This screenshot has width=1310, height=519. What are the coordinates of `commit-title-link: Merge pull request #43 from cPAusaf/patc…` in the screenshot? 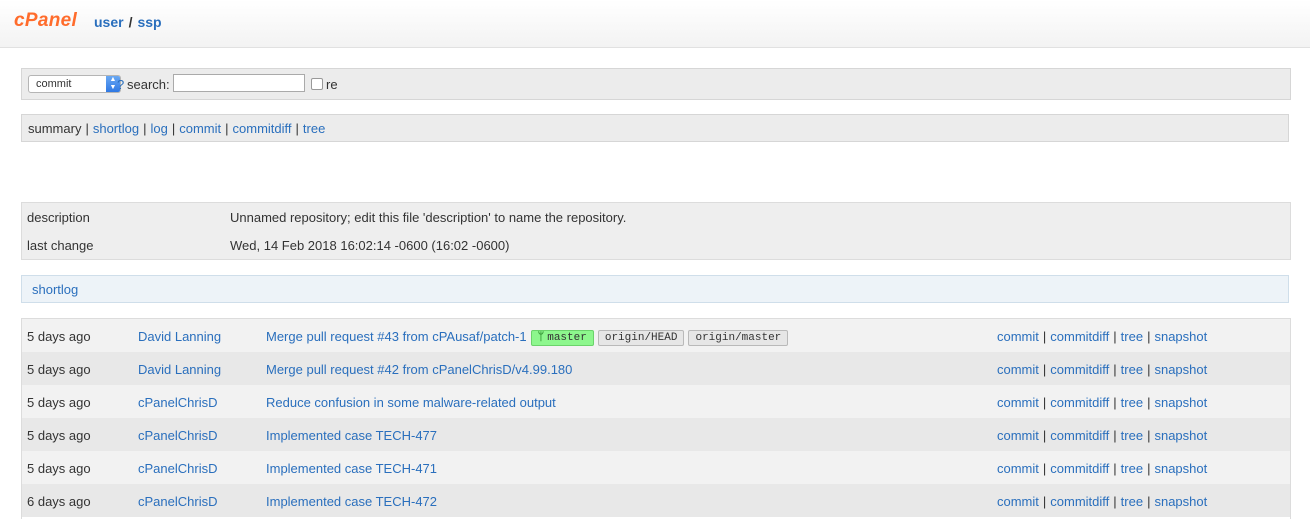 It's located at (396, 336).